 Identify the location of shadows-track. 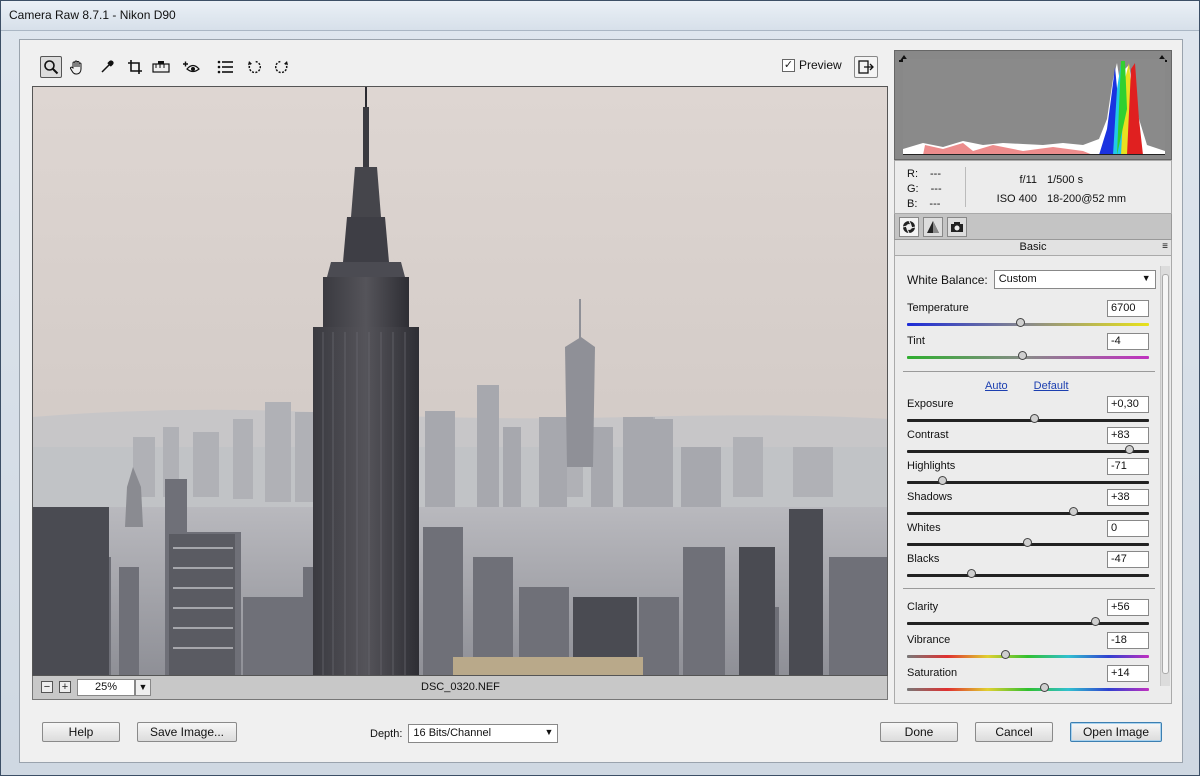
(1028, 513).